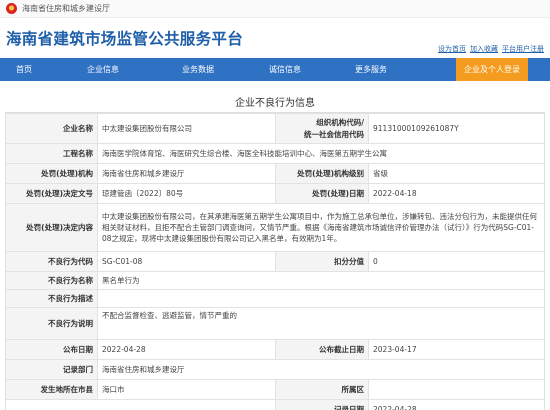  Describe the element at coordinates (322, 404) in the screenshot. I see `record-date-label: 记录日期` at that location.